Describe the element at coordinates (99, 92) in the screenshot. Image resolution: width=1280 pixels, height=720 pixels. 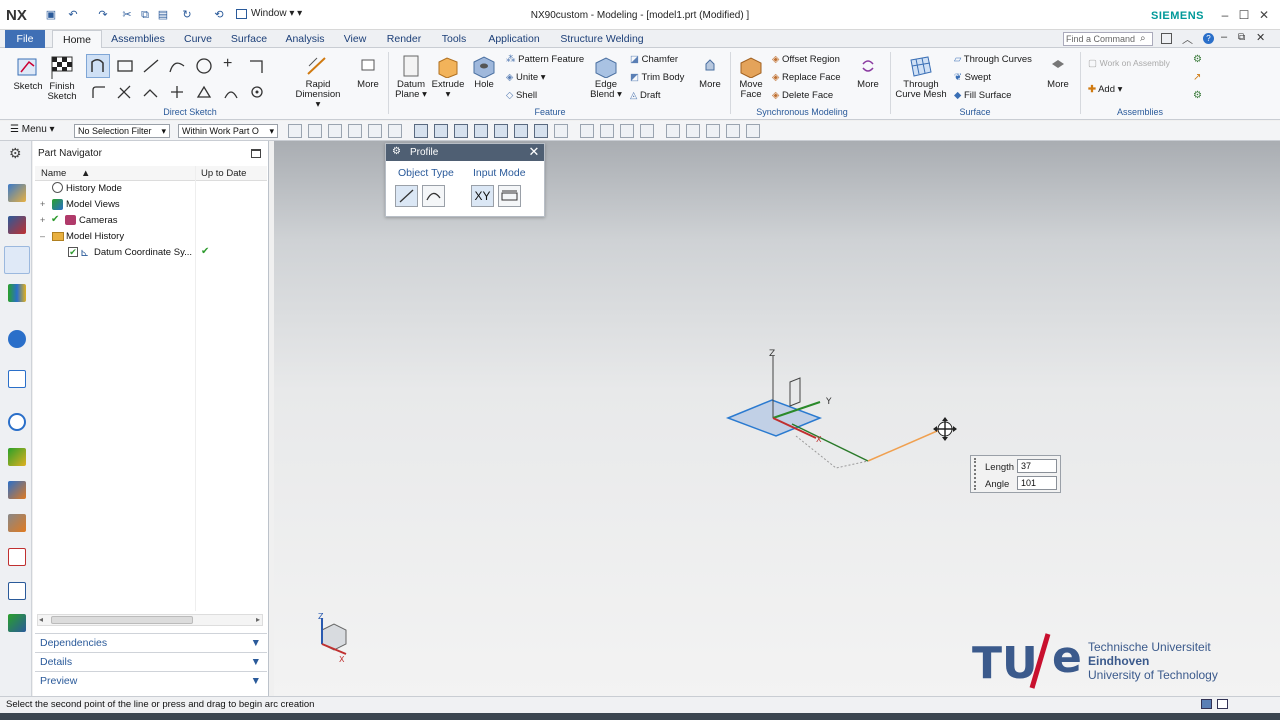
I see `sketch-fillet-icon` at that location.